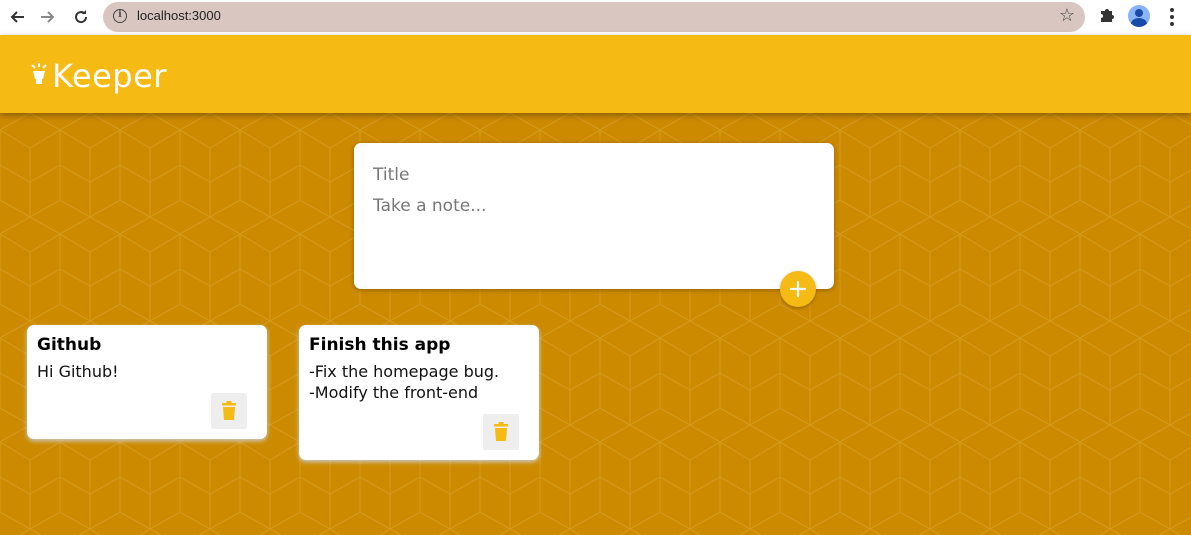 Image resolution: width=1191 pixels, height=535 pixels. Describe the element at coordinates (595, 74) in the screenshot. I see `app-header: Keeper` at that location.